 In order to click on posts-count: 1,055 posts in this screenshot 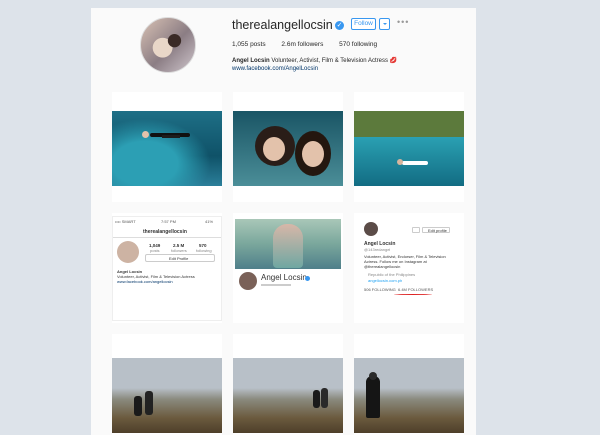, I will do `click(249, 44)`.